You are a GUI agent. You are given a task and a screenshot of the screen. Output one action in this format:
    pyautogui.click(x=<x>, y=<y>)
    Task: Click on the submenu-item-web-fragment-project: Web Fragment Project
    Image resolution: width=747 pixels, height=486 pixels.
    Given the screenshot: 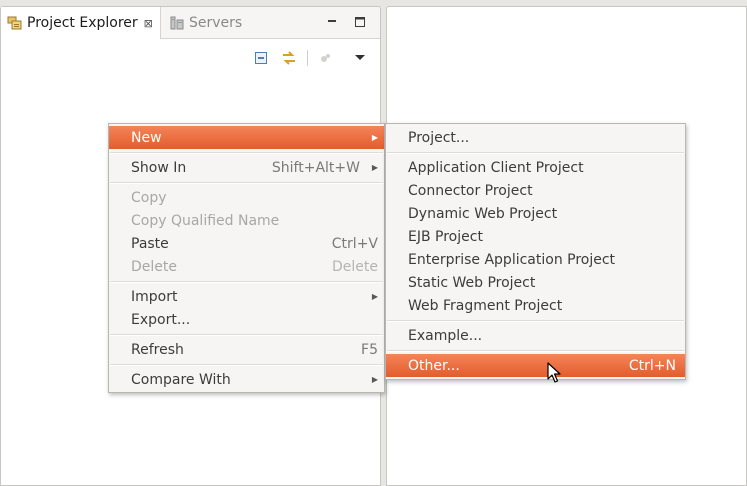 What is the action you would take?
    pyautogui.click(x=535, y=305)
    